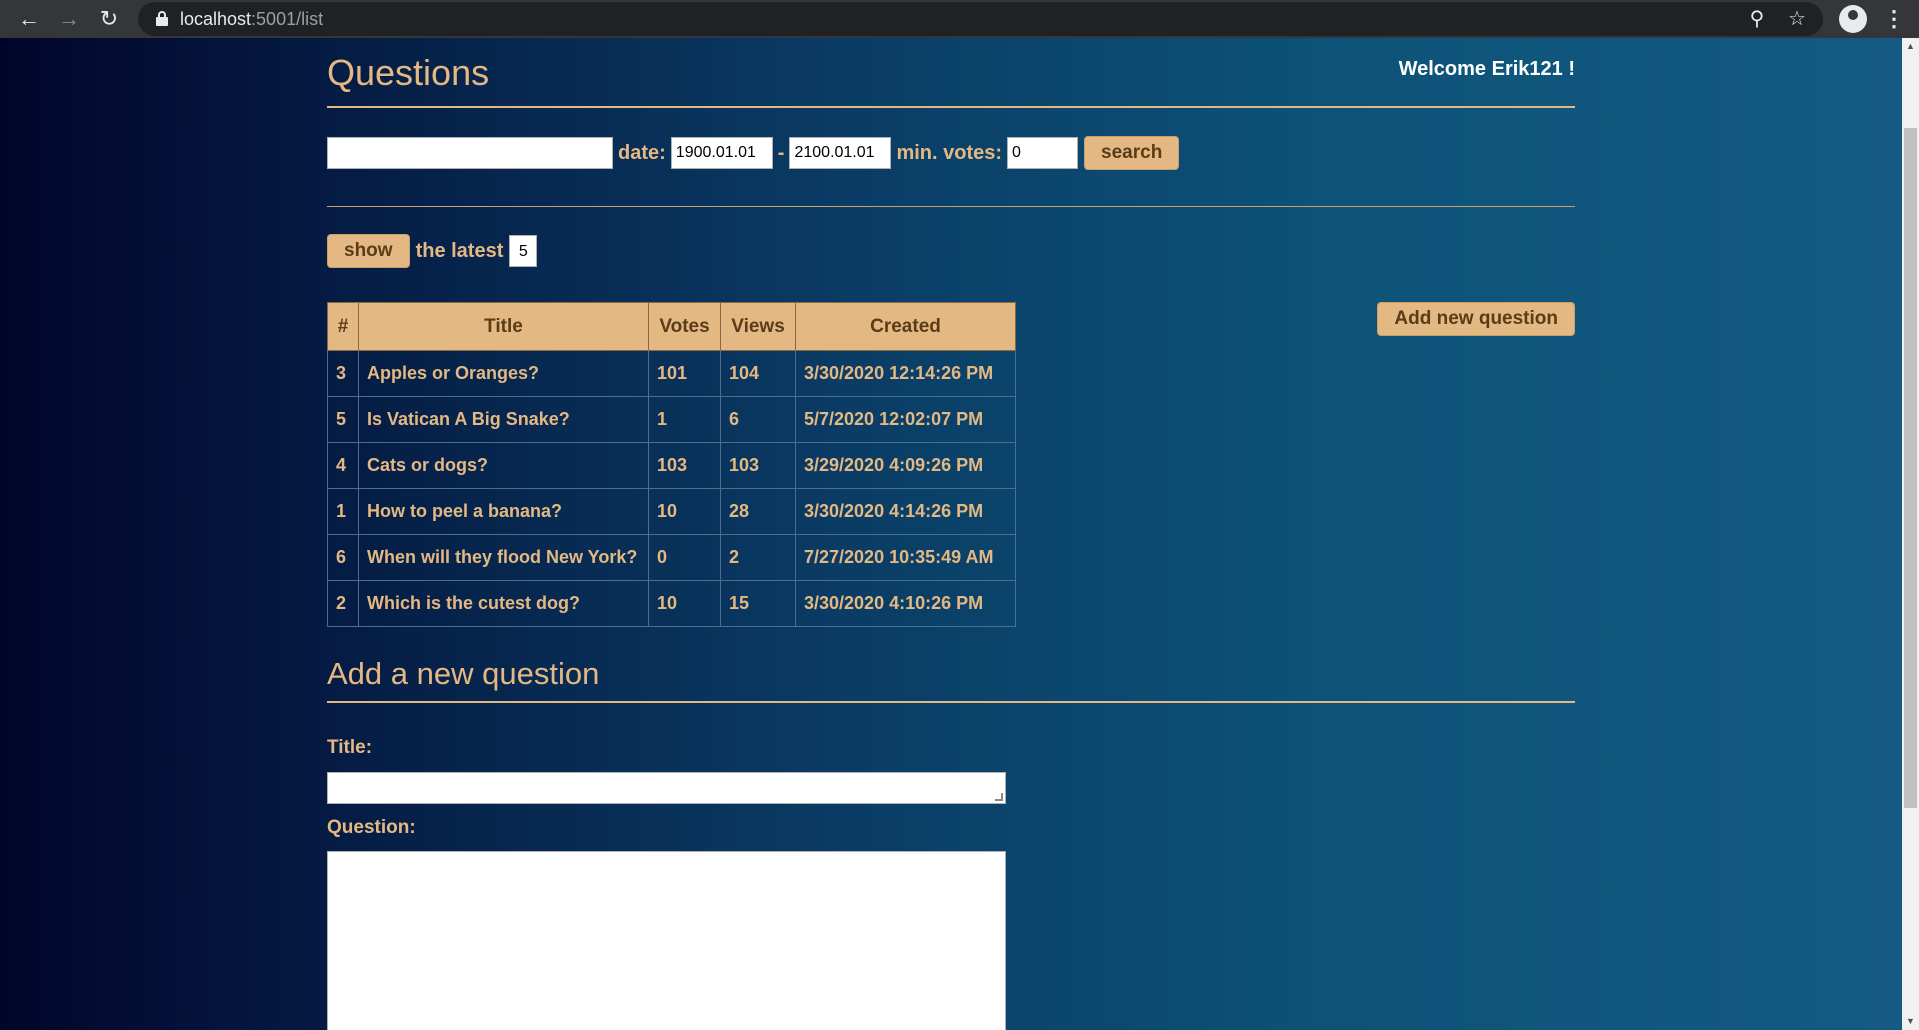  I want to click on cell-views: 28, so click(758, 511).